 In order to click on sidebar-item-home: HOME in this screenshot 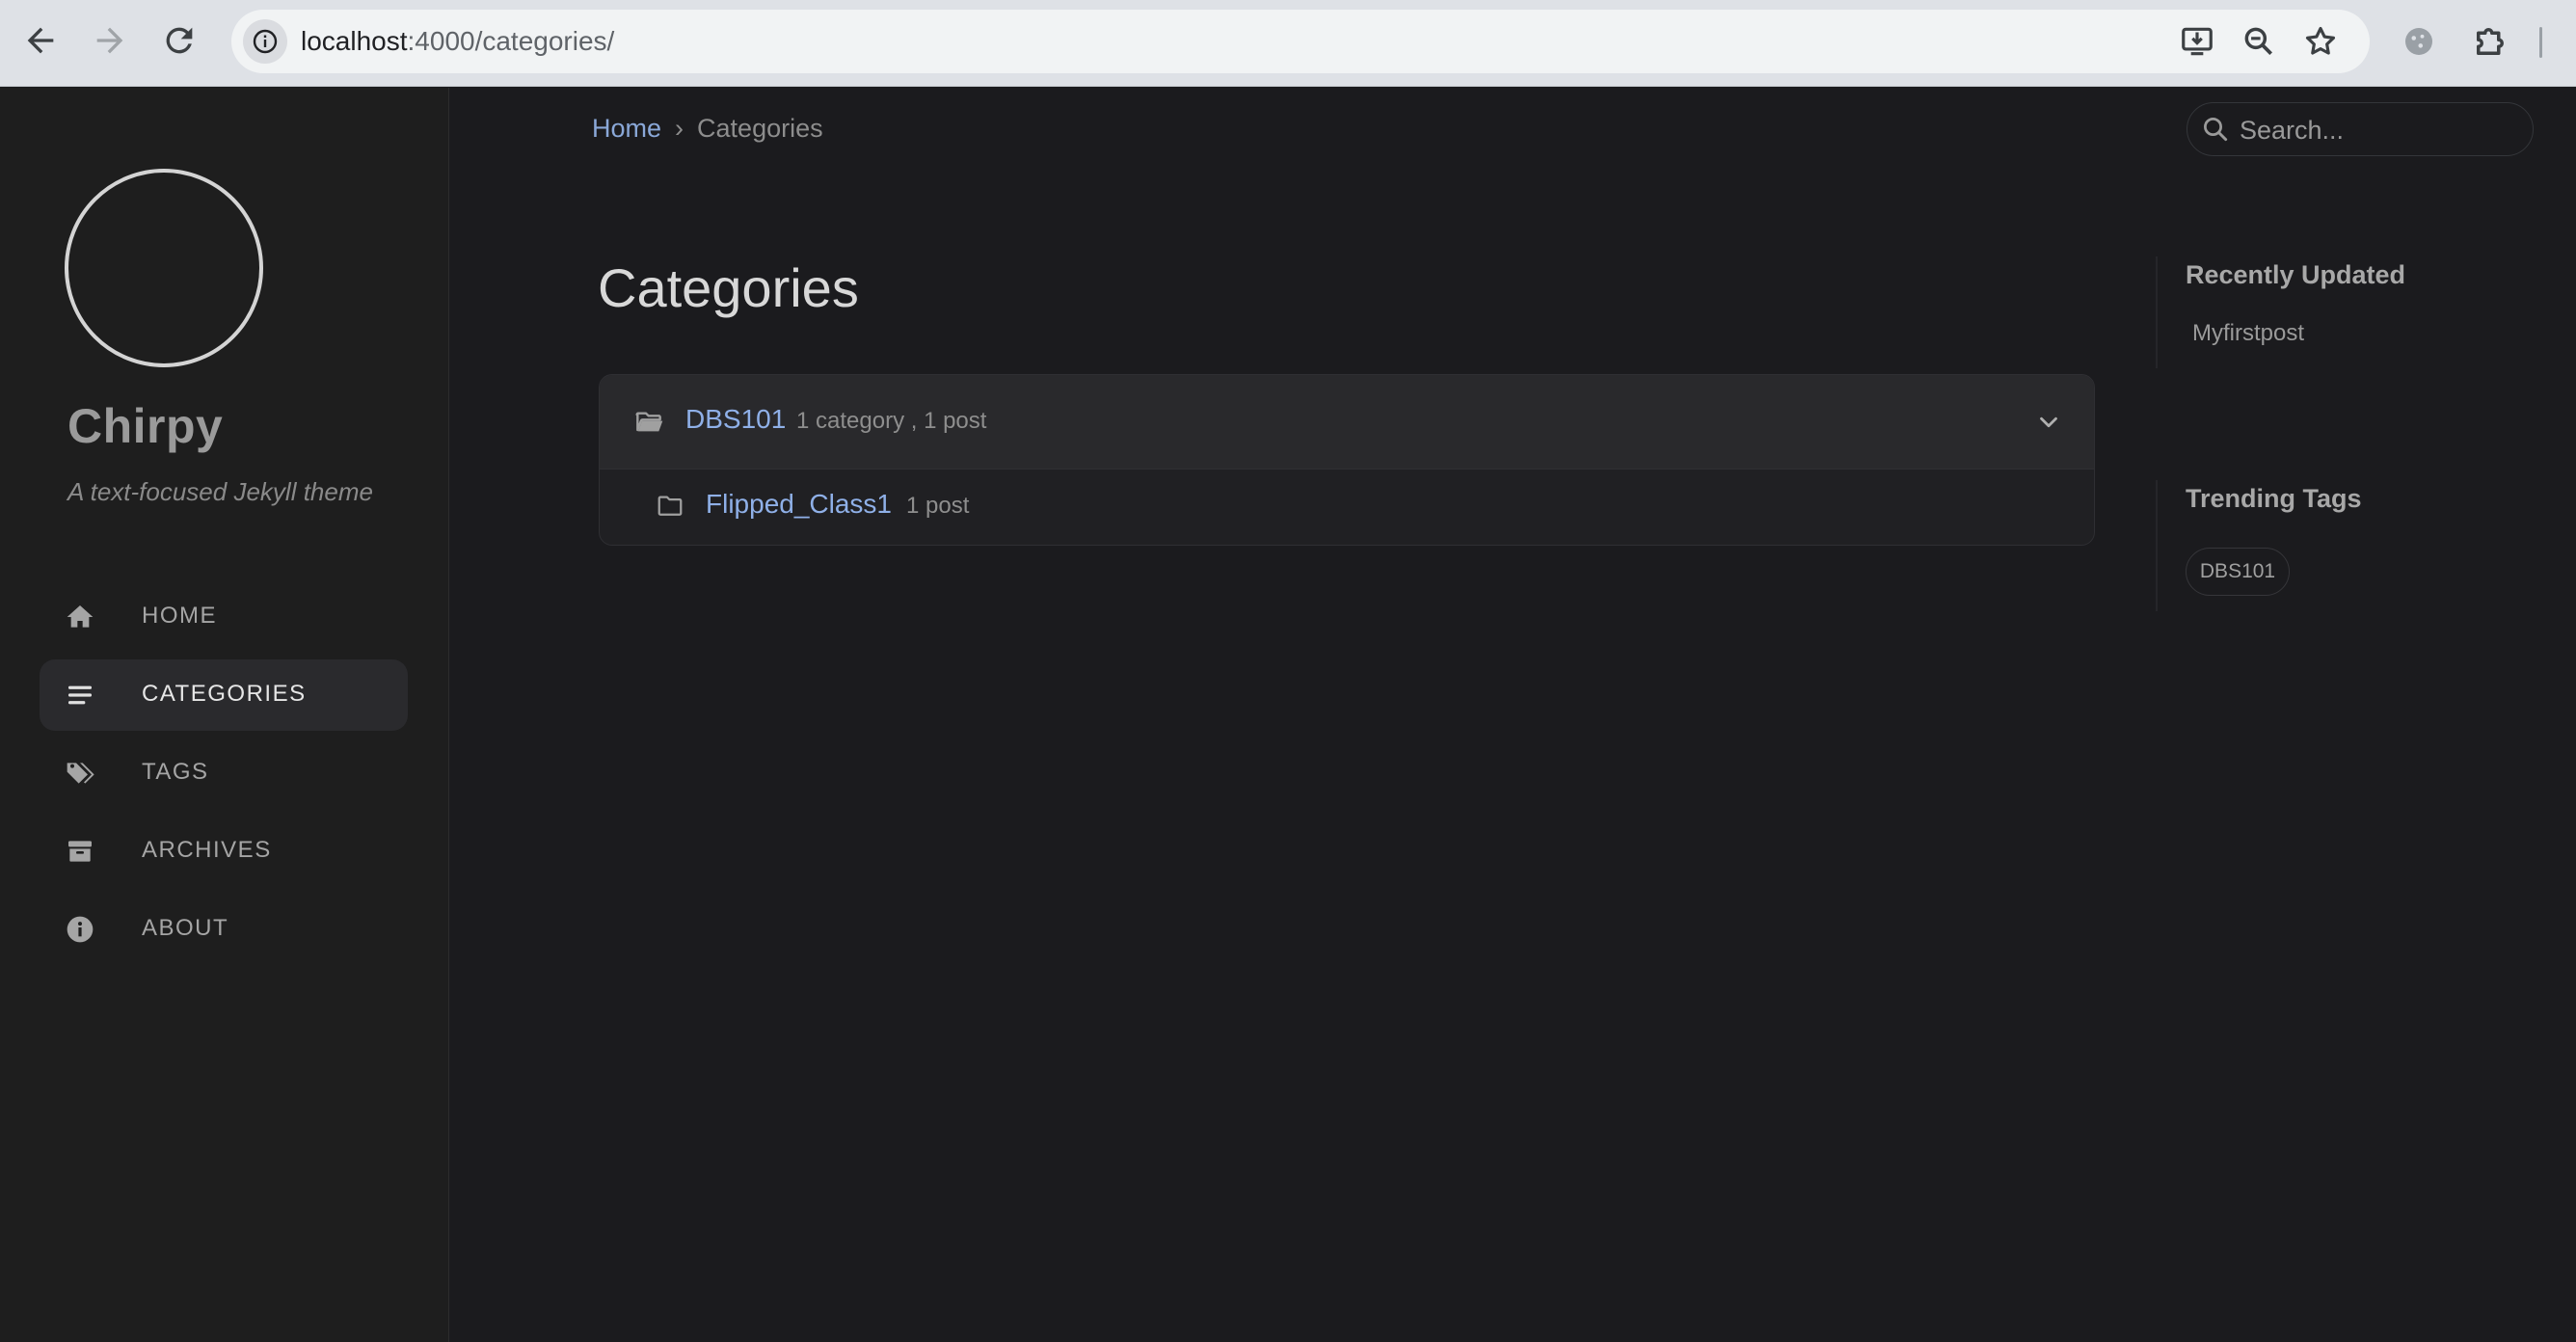, I will do `click(224, 617)`.